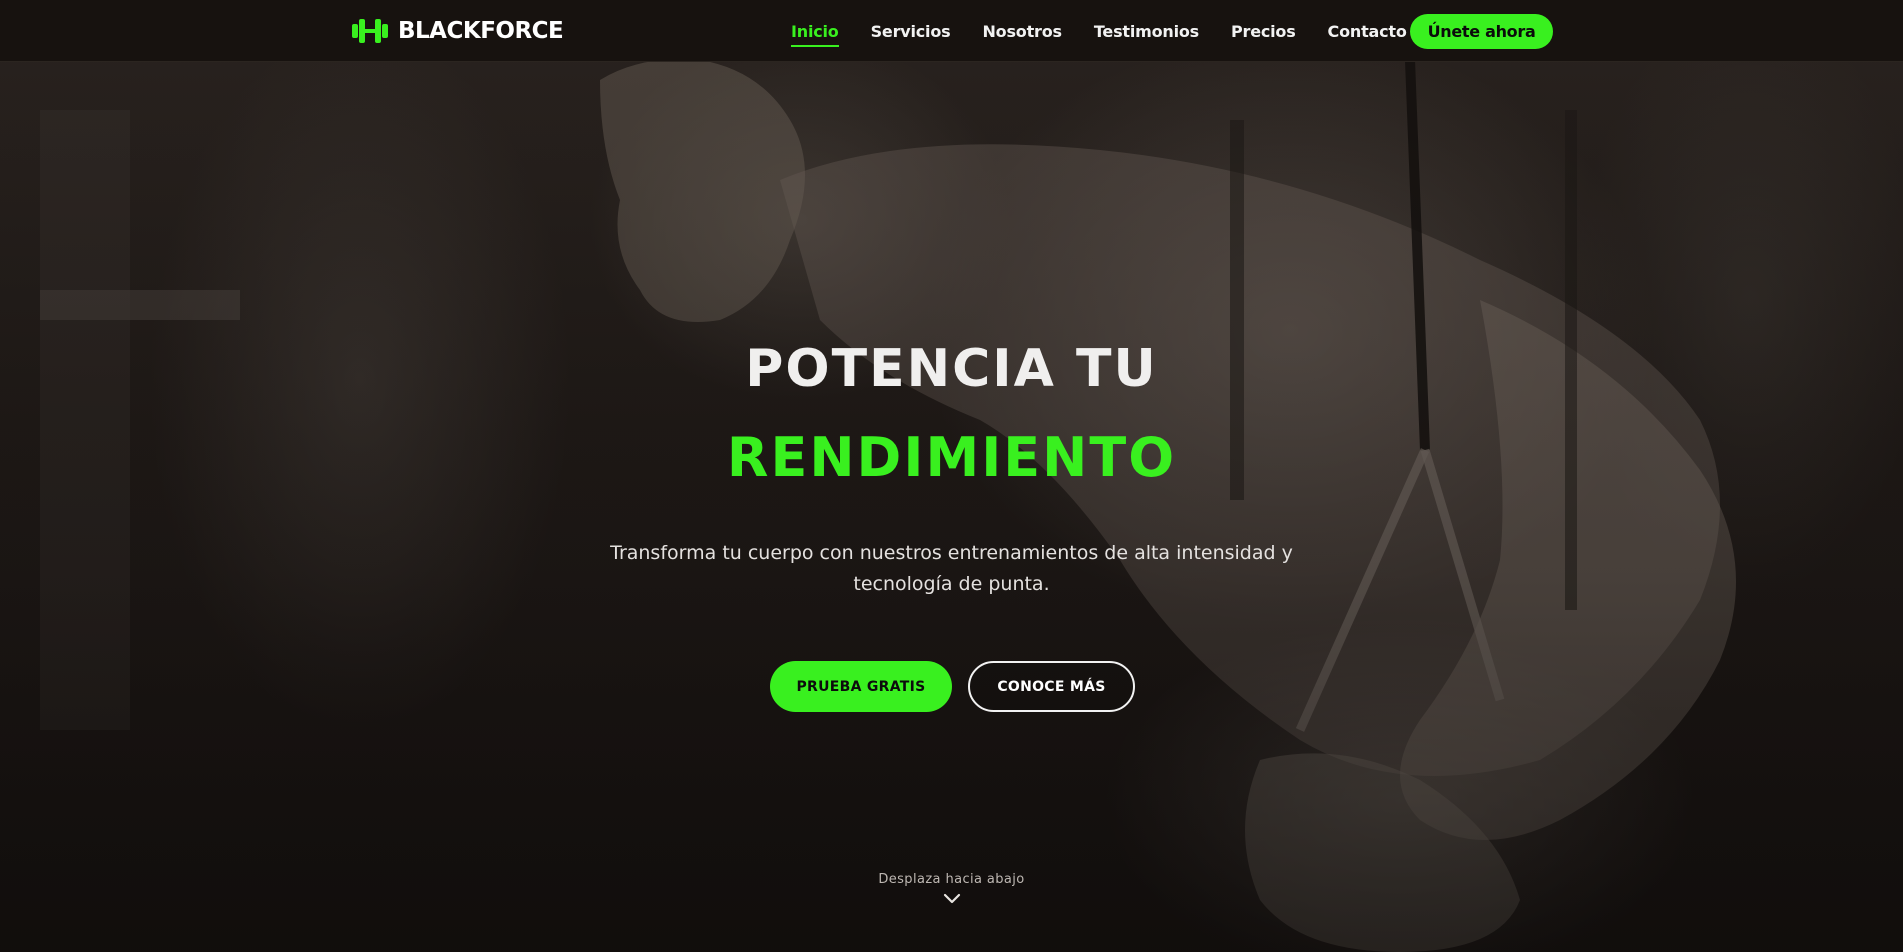 The height and width of the screenshot is (952, 1903). What do you see at coordinates (815, 34) in the screenshot?
I see `nav-link-inicio: Inicio` at bounding box center [815, 34].